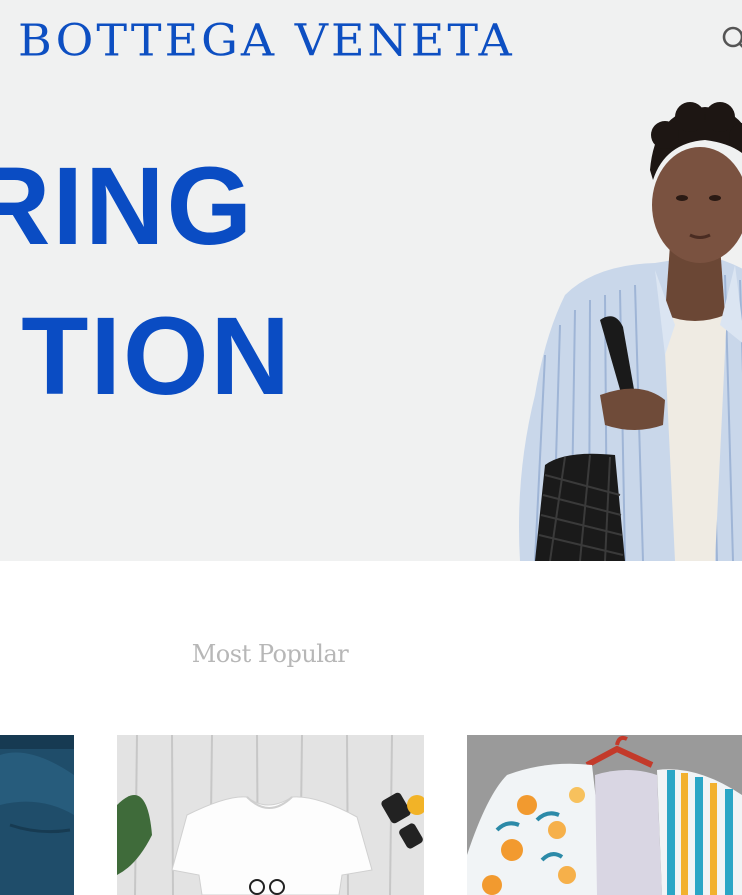 The height and width of the screenshot is (895, 742). I want to click on brand-logo: BOTTEGA VENETA, so click(266, 40).